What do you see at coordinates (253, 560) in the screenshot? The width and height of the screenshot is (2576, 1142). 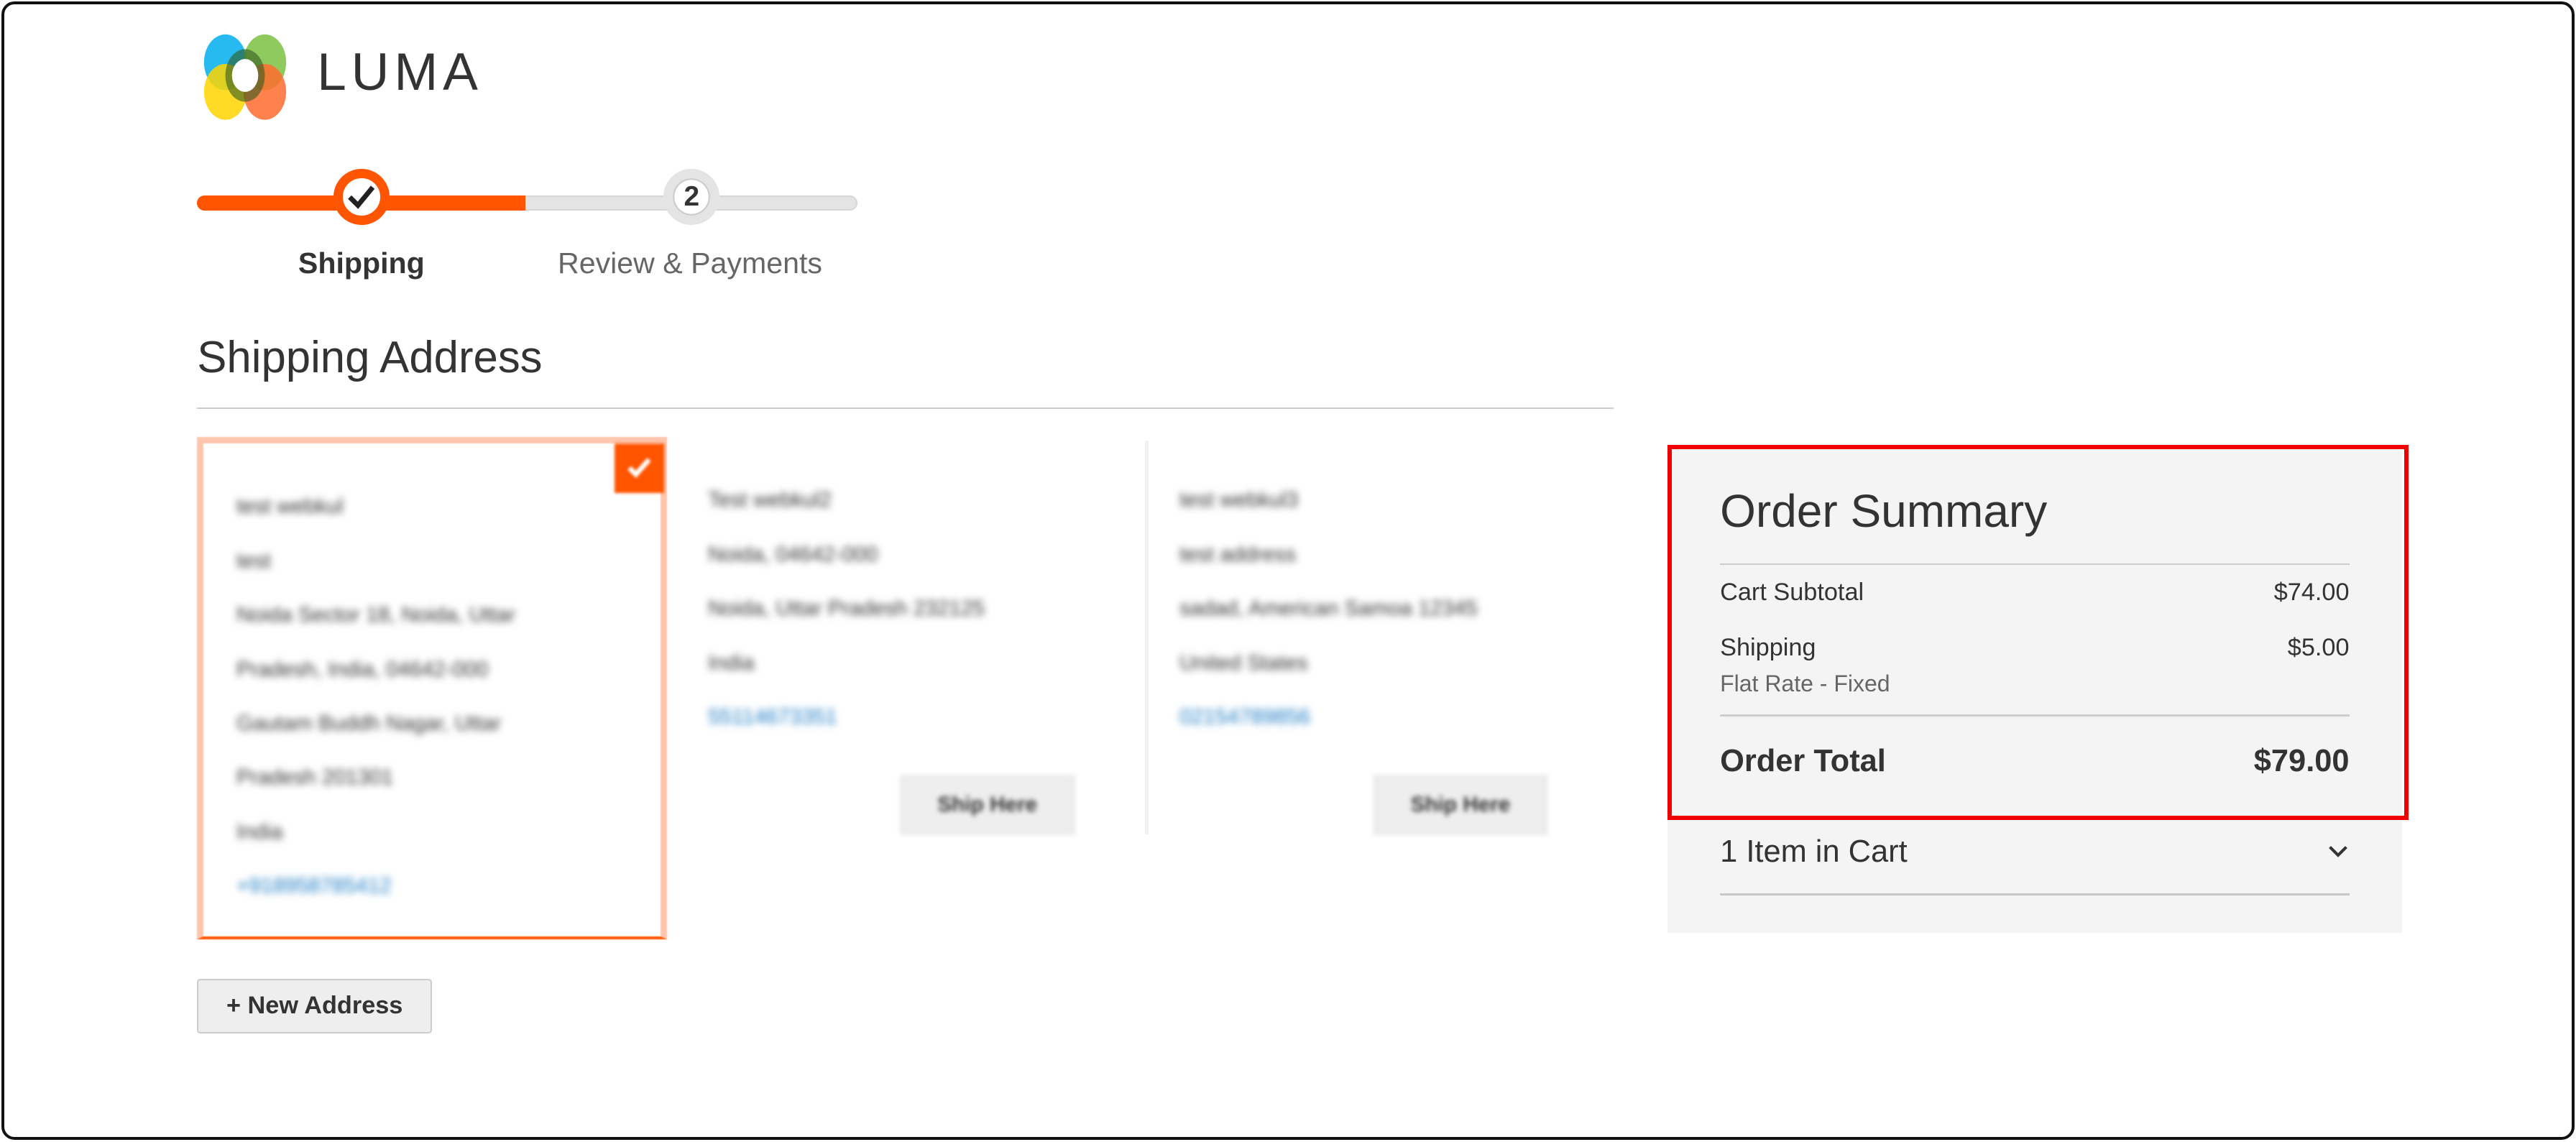 I see `address-line: test` at bounding box center [253, 560].